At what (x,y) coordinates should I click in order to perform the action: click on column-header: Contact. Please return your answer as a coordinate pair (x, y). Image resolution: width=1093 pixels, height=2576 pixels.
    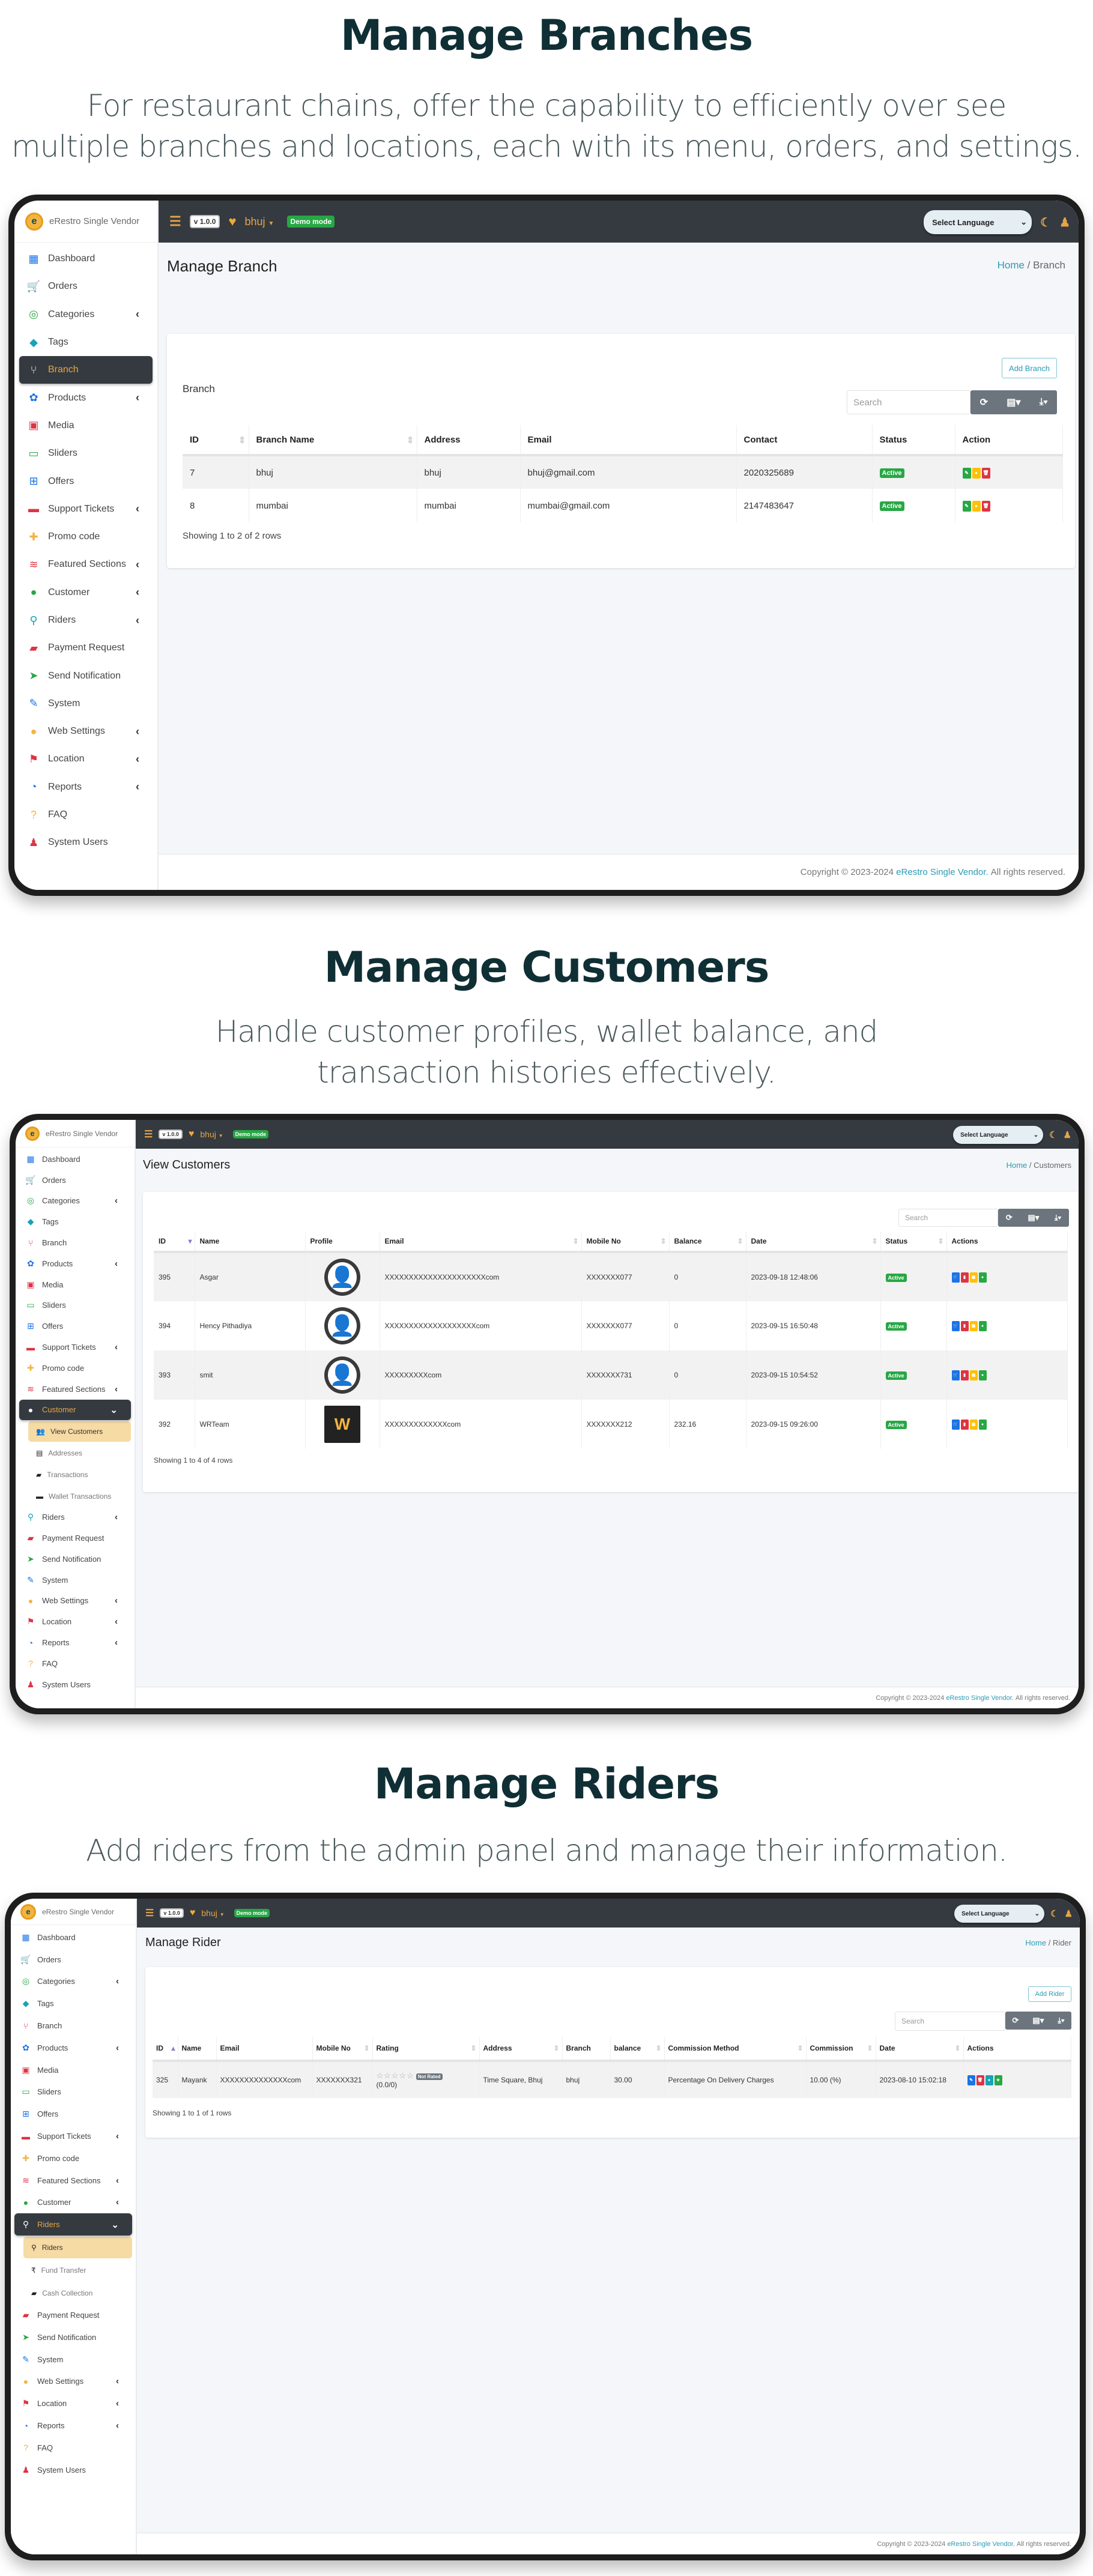
    Looking at the image, I should click on (804, 440).